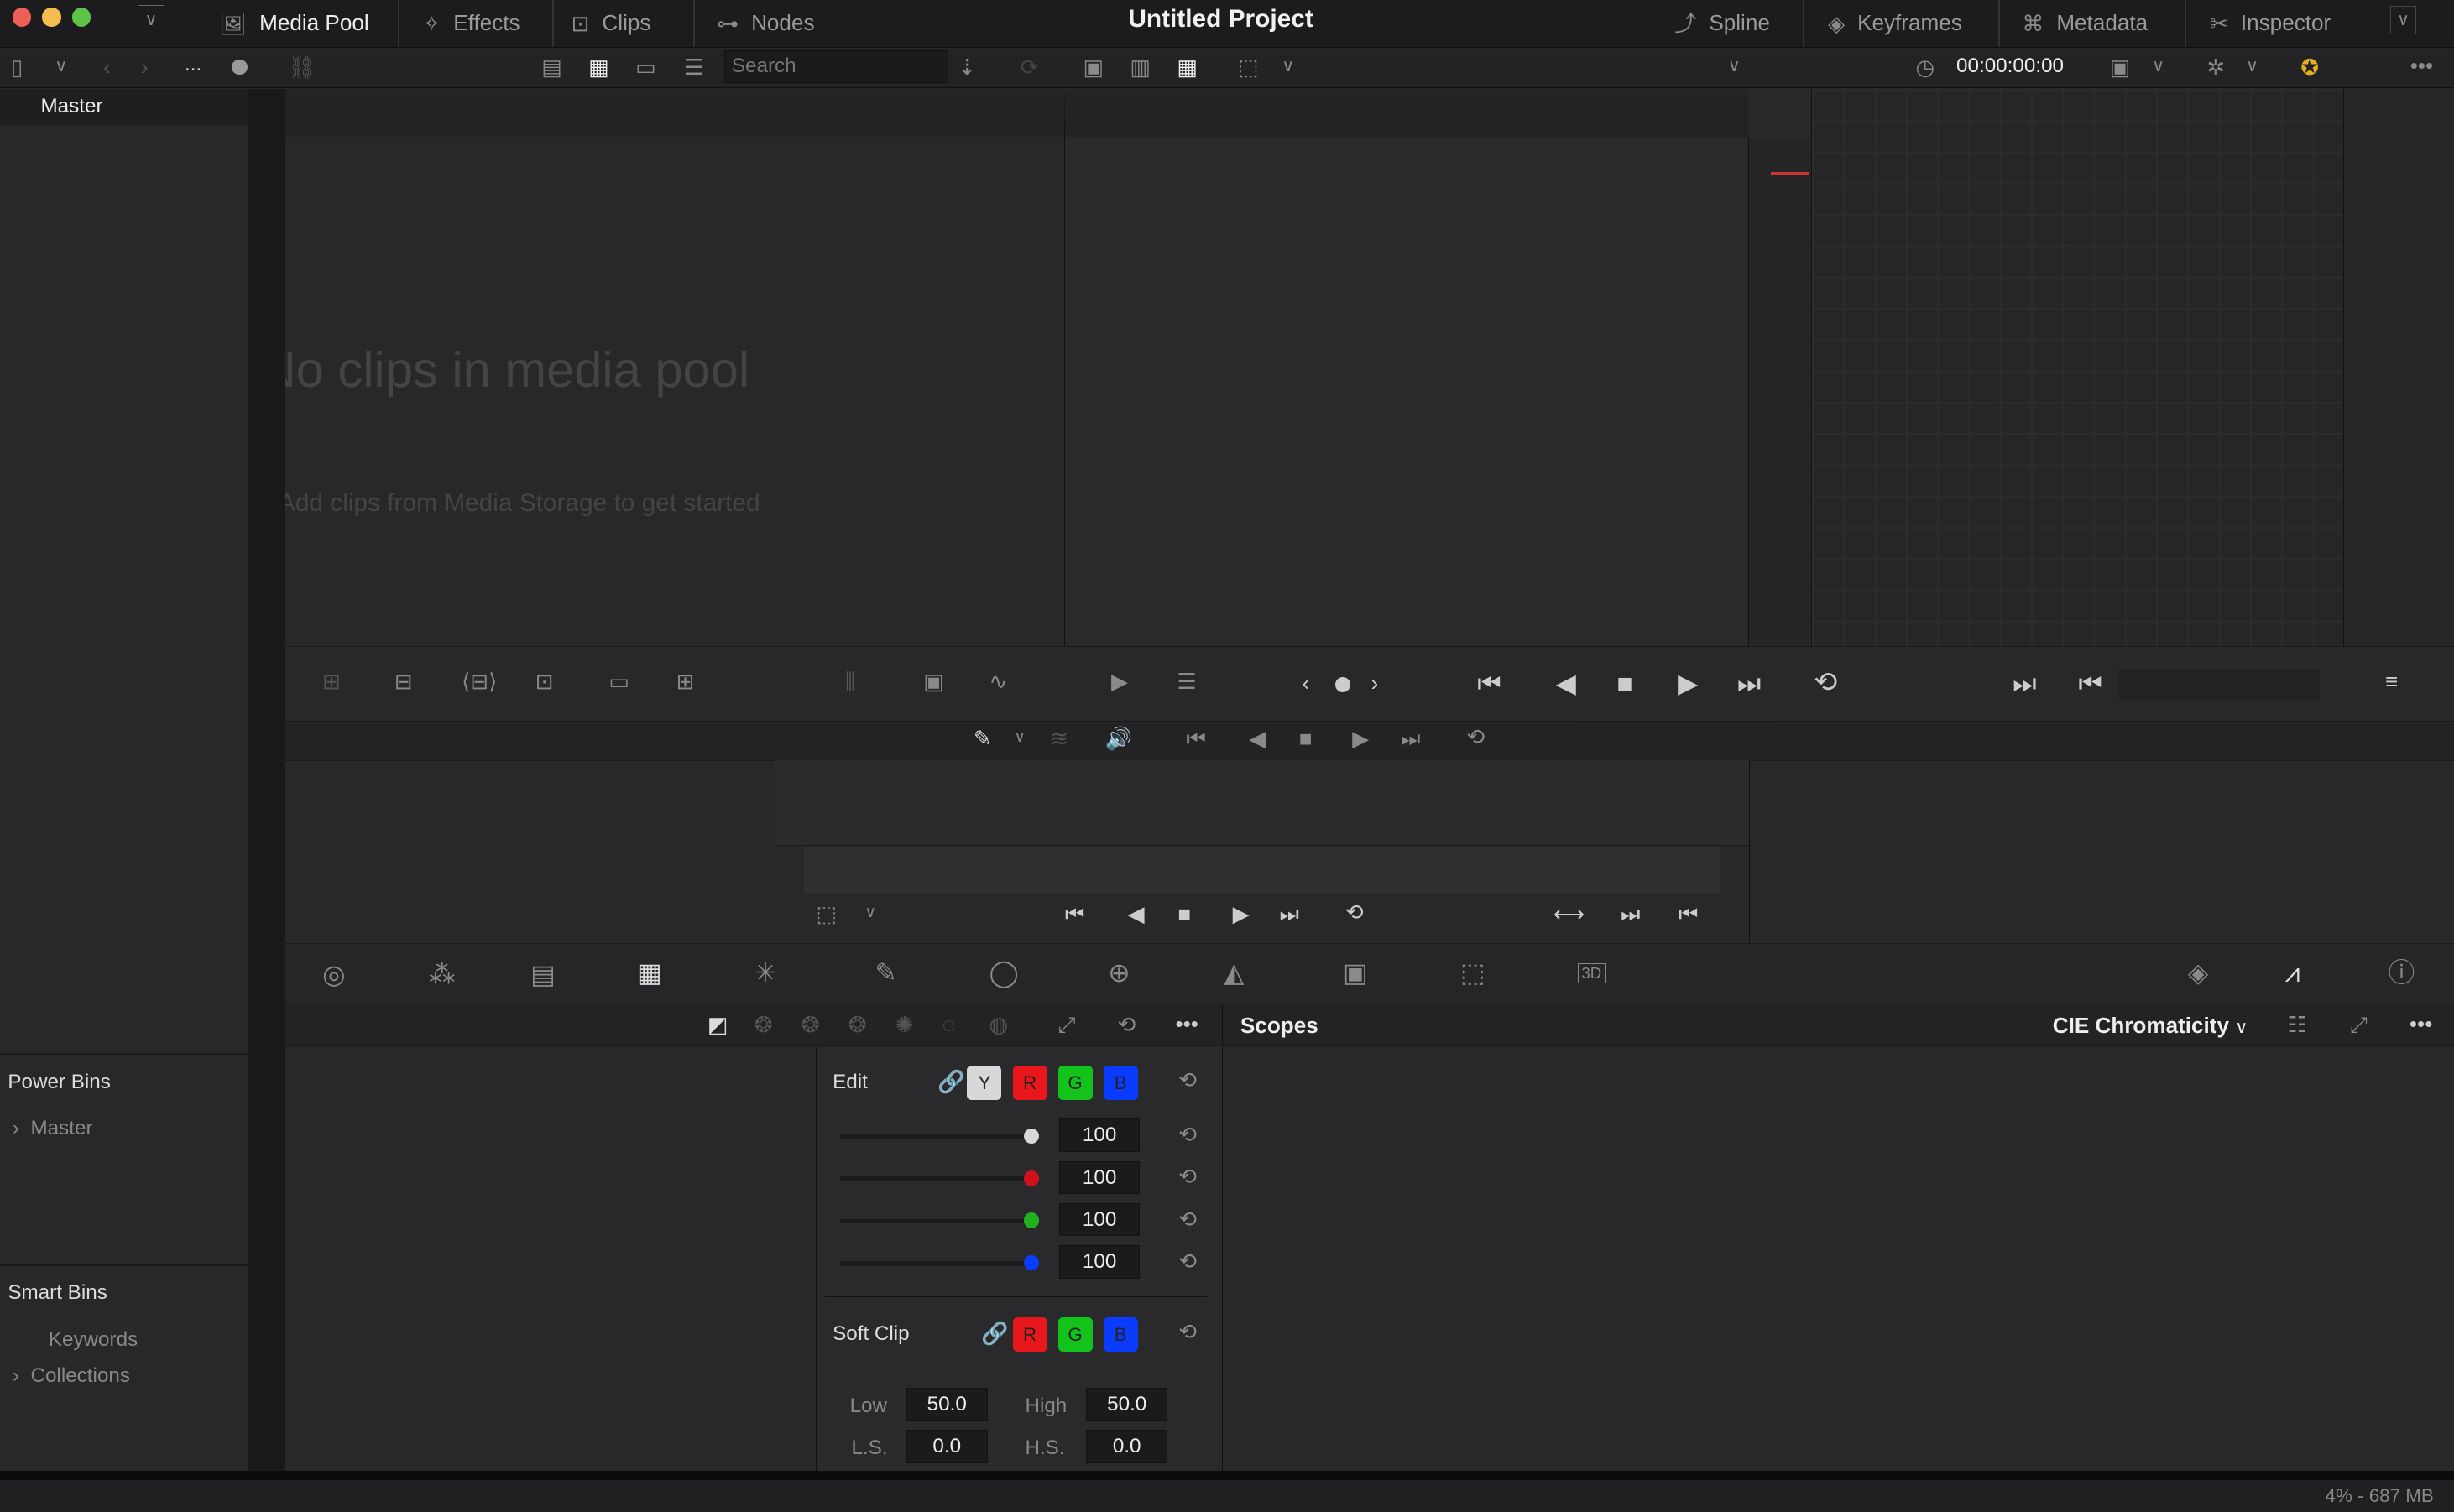 This screenshot has width=2454, height=1512. Describe the element at coordinates (17, 67) in the screenshot. I see `sidebar-toggle-icon: ▯` at that location.